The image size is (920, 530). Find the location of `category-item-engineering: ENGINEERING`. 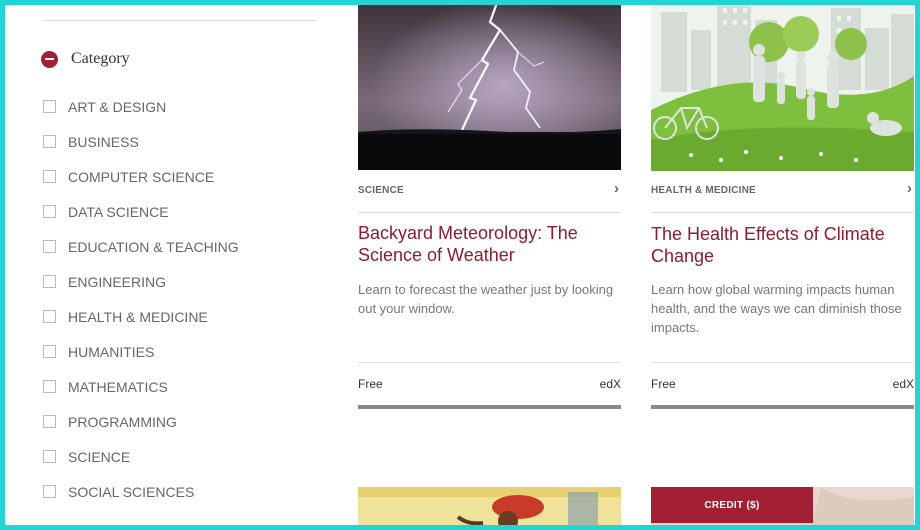

category-item-engineering: ENGINEERING is located at coordinates (141, 281).